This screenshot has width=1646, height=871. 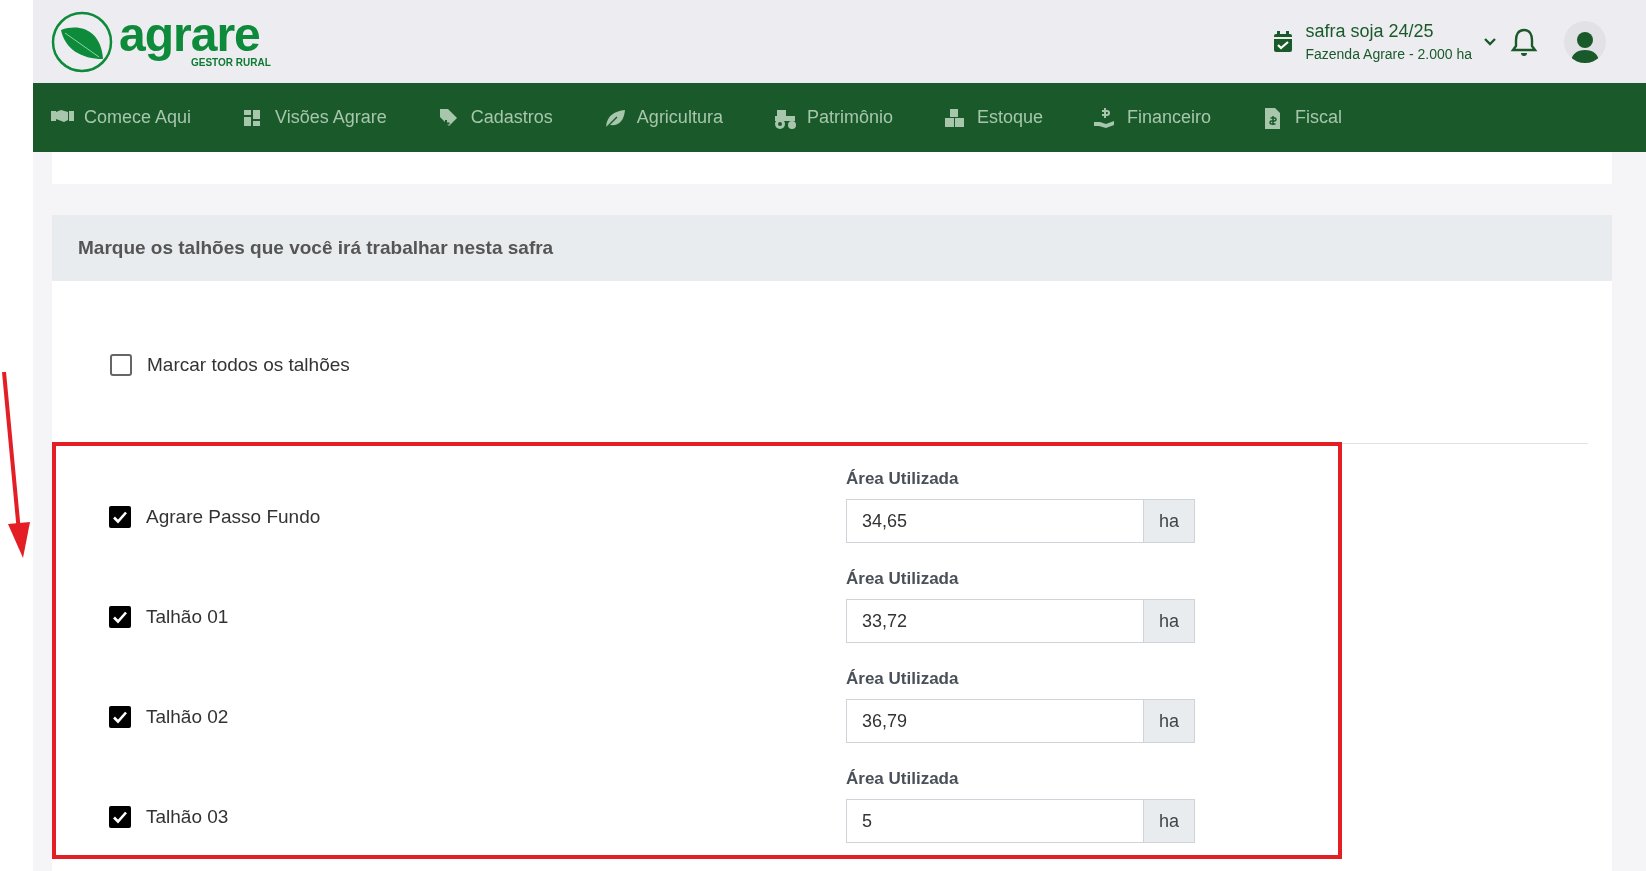 What do you see at coordinates (248, 365) in the screenshot?
I see `select-all-label: Marcar todos os talhões` at bounding box center [248, 365].